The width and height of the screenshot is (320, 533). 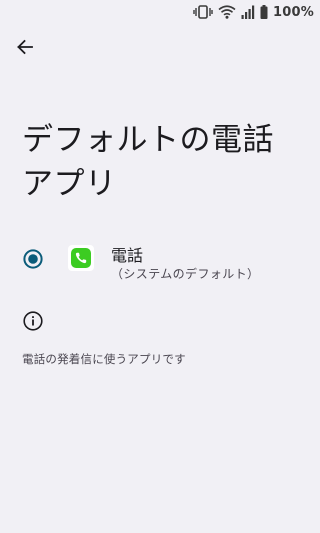 I want to click on info-icon, so click(x=33, y=321).